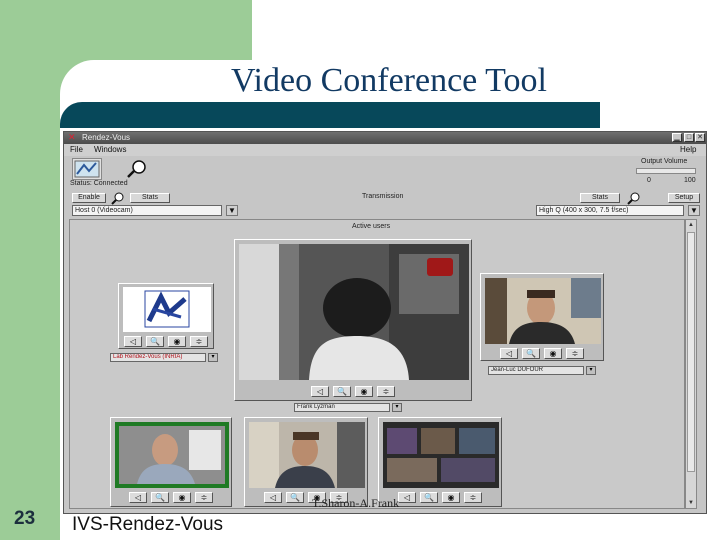 This screenshot has width=720, height=540. I want to click on scroll-thumb, so click(691, 352).